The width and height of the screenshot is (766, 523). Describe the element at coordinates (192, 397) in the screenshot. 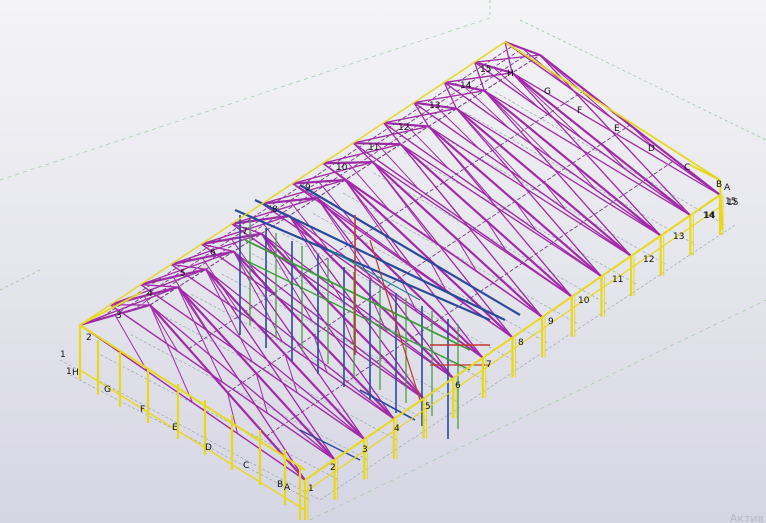

I see `end-wall-beam` at that location.